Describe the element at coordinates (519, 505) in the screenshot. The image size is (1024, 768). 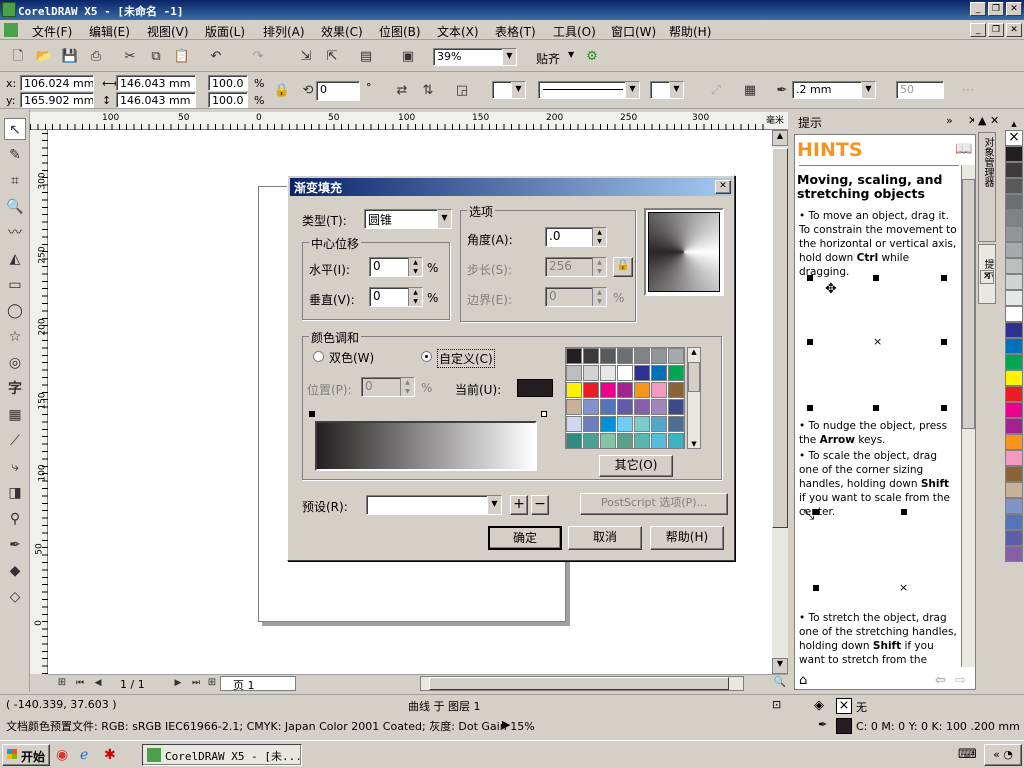
I see `add-preset-button: +` at that location.